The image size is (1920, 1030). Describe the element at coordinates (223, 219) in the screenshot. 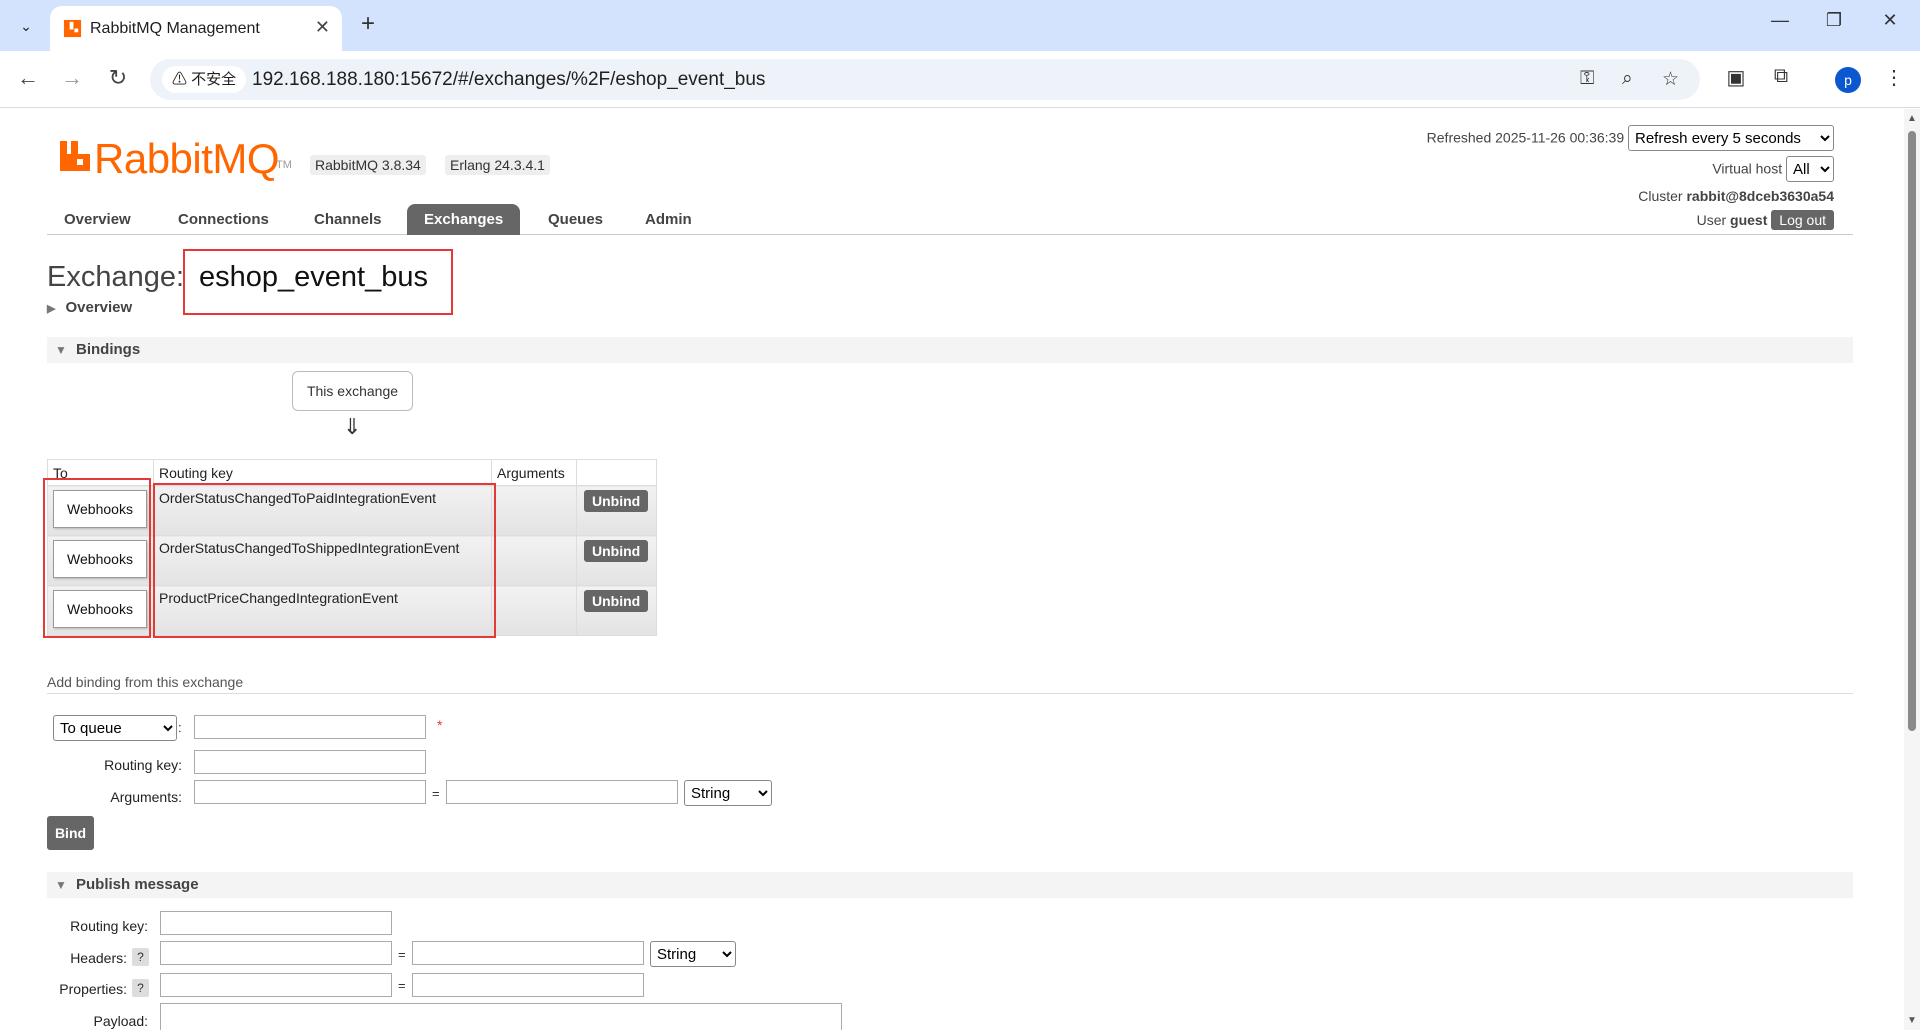

I see `tab-connections: Connections` at that location.